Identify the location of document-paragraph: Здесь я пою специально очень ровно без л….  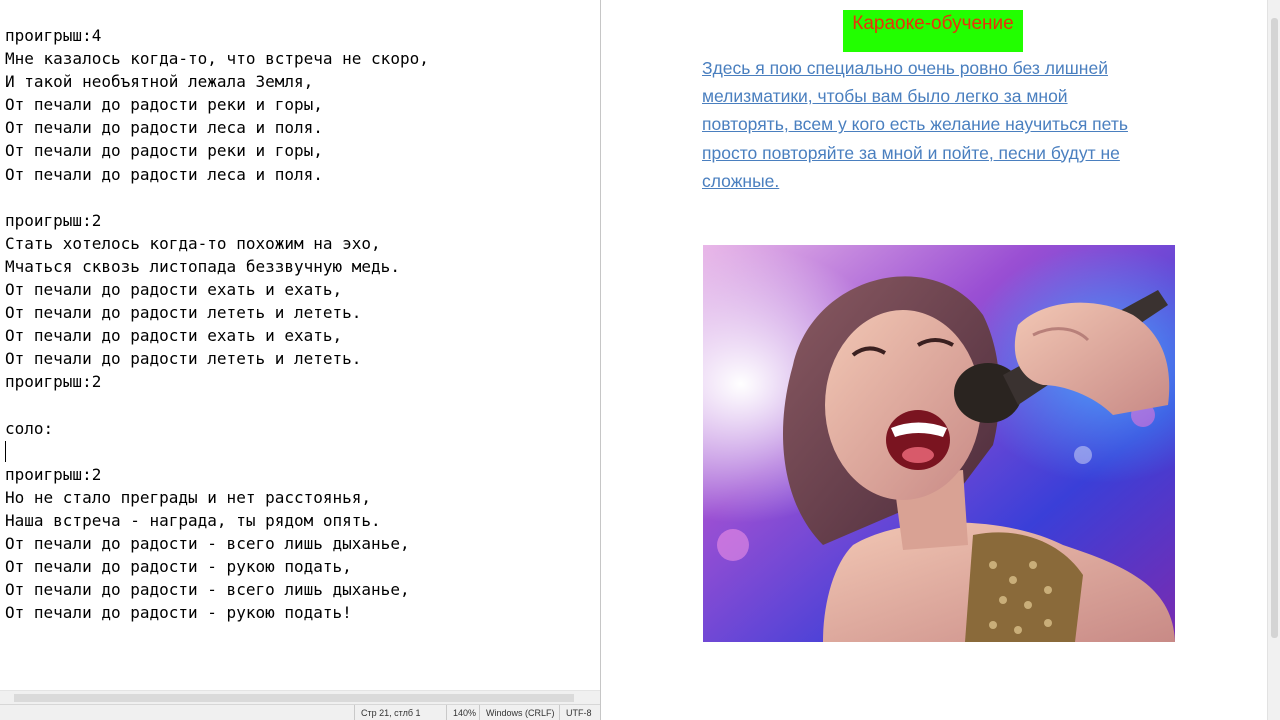
(937, 124).